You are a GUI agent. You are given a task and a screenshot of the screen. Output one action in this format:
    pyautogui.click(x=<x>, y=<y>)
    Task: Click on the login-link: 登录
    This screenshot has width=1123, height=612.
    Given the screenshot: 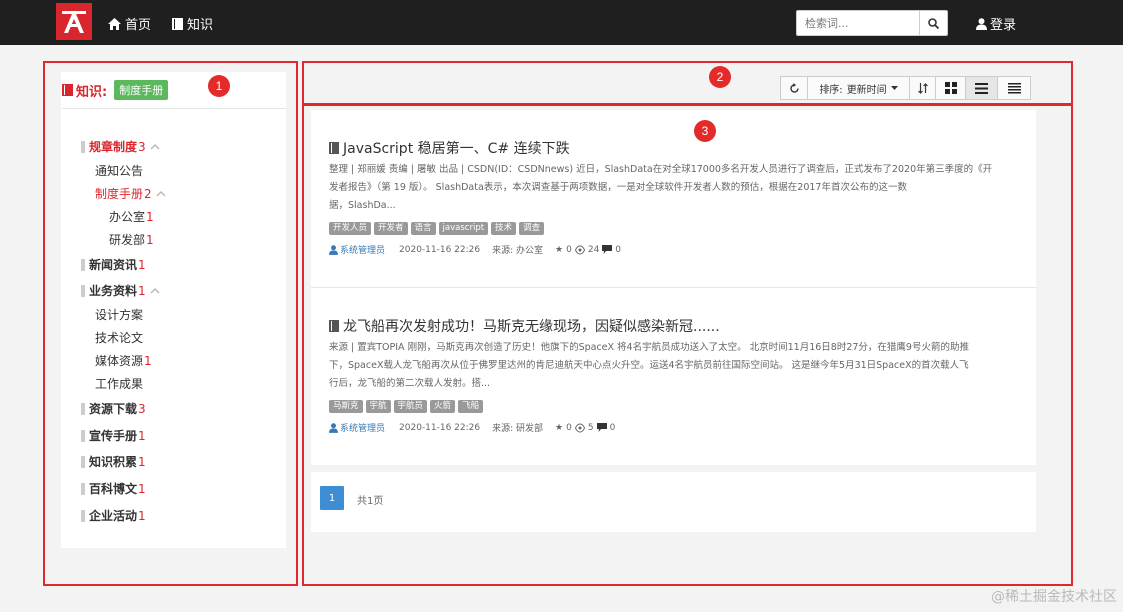 What is the action you would take?
    pyautogui.click(x=996, y=23)
    